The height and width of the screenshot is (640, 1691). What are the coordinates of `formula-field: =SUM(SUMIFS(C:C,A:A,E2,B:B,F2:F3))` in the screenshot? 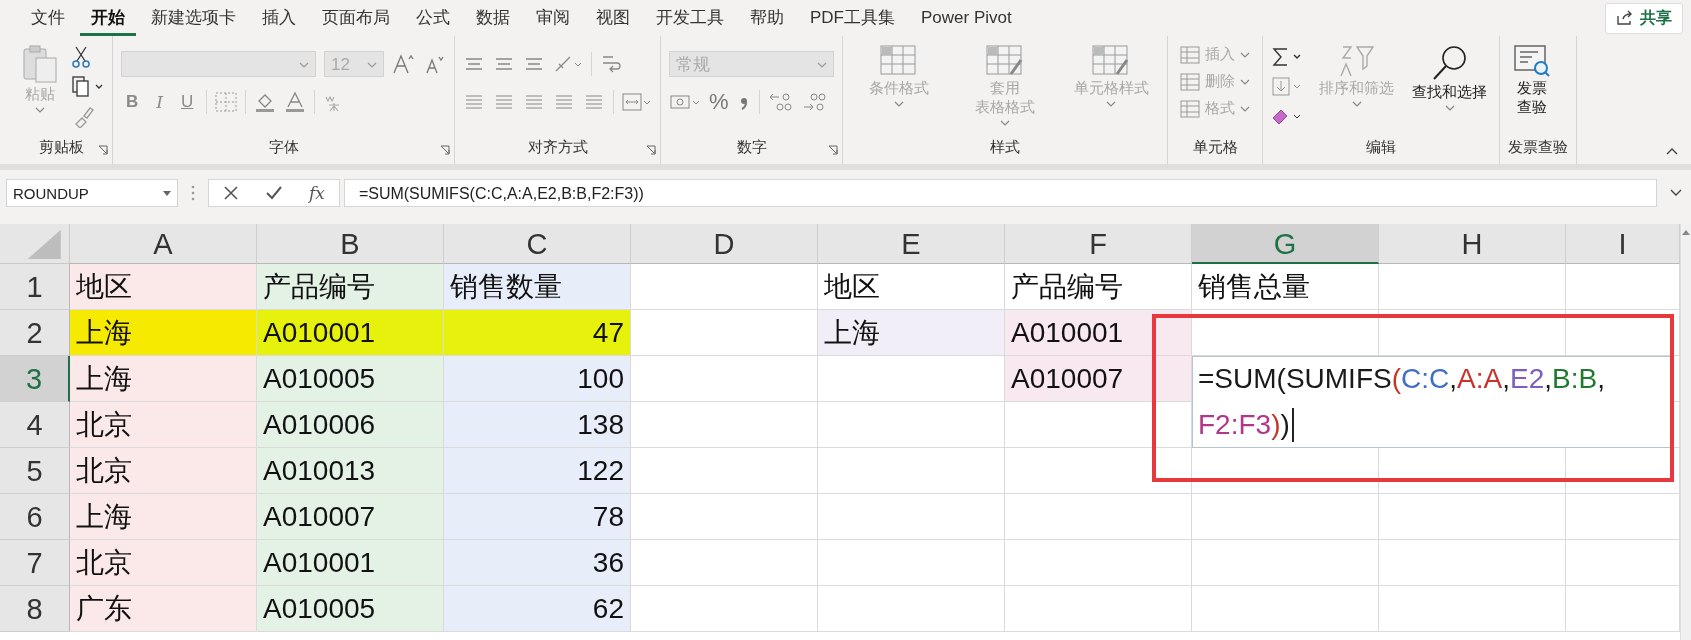 It's located at (1000, 193).